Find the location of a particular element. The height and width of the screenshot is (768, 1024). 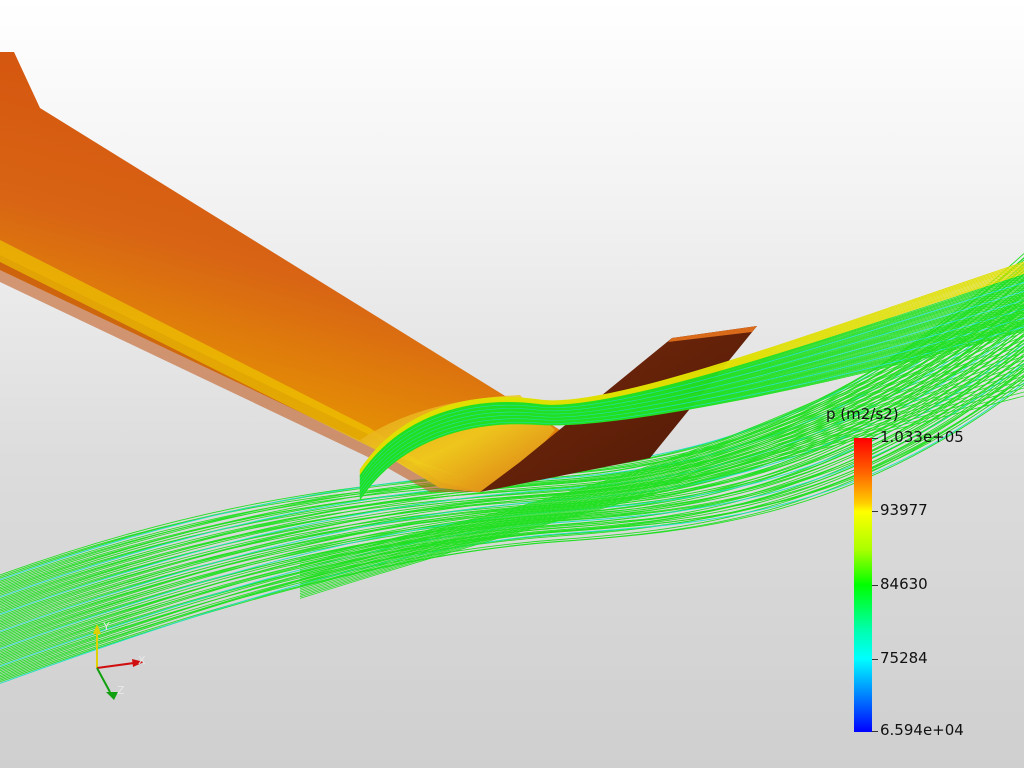

z-axis-line is located at coordinates (103, 680).